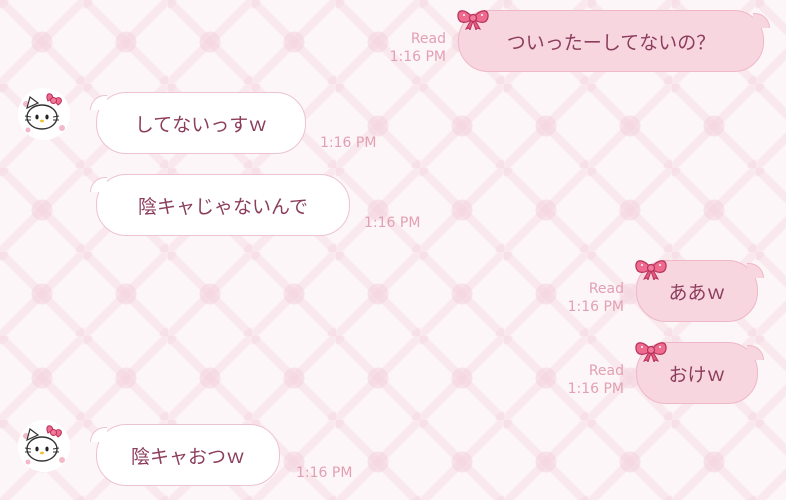 Image resolution: width=786 pixels, height=500 pixels. I want to click on message-text: 陰キャおつｗ, so click(187, 456).